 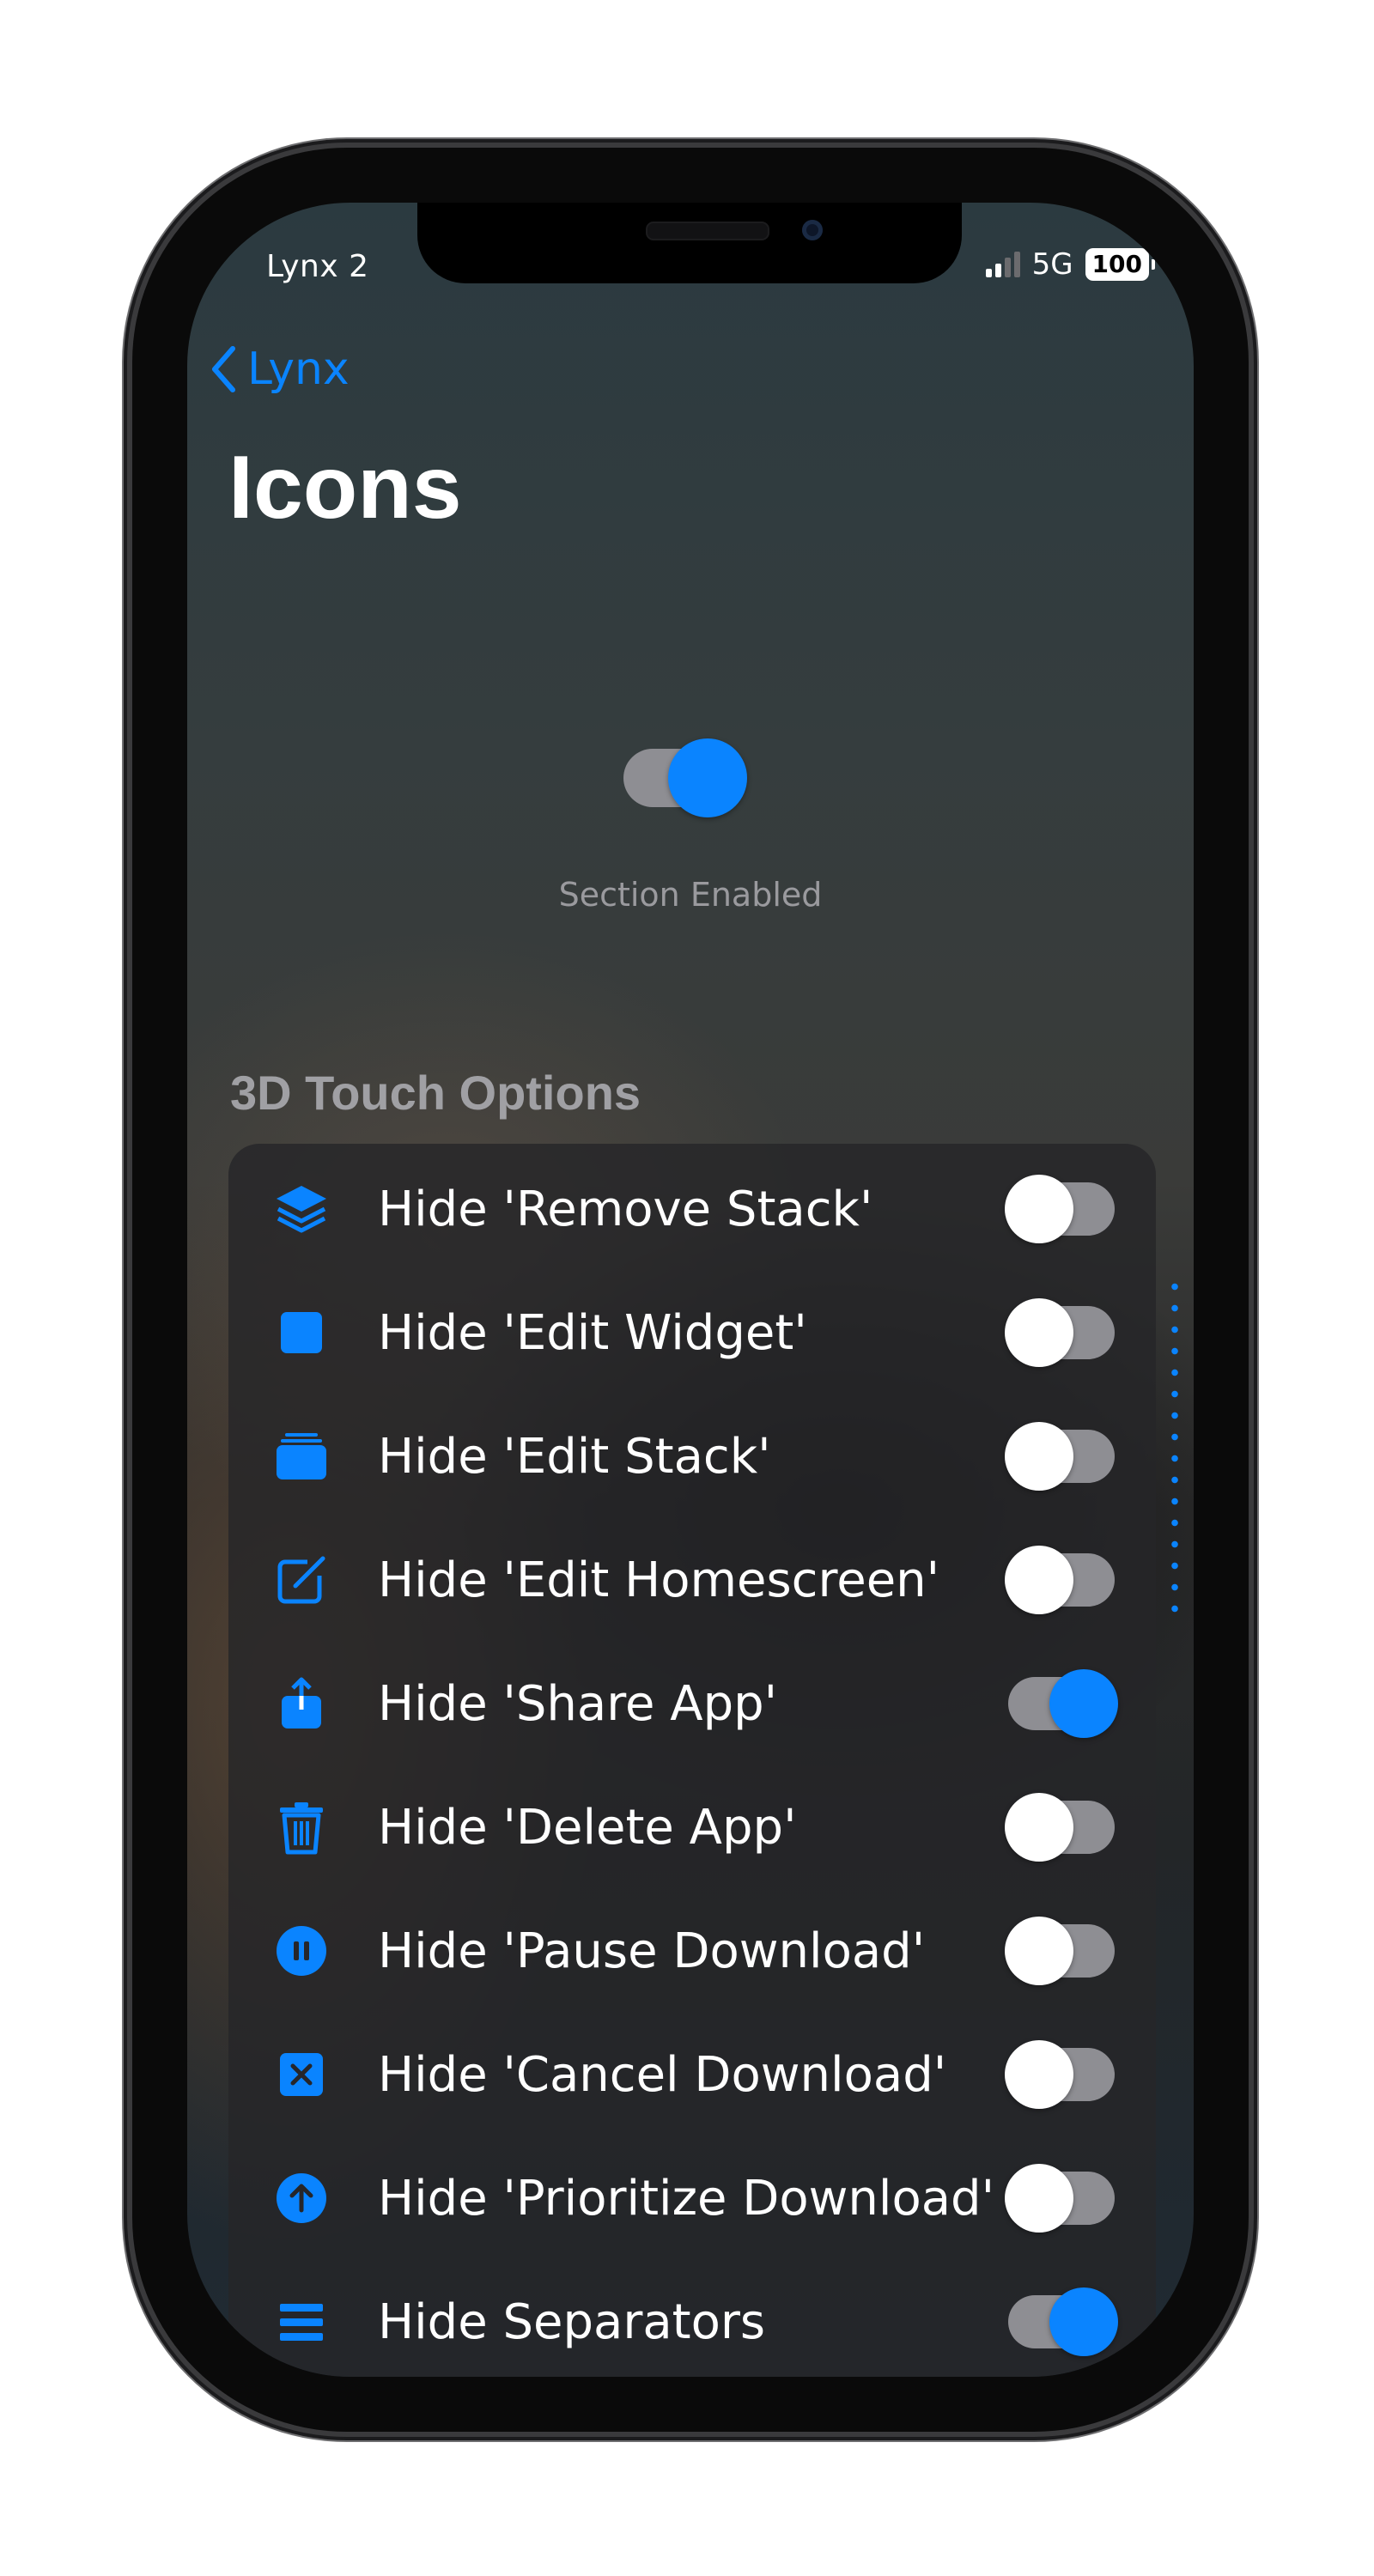 I want to click on list-item-label: Hide 'Pause Download', so click(x=652, y=1951).